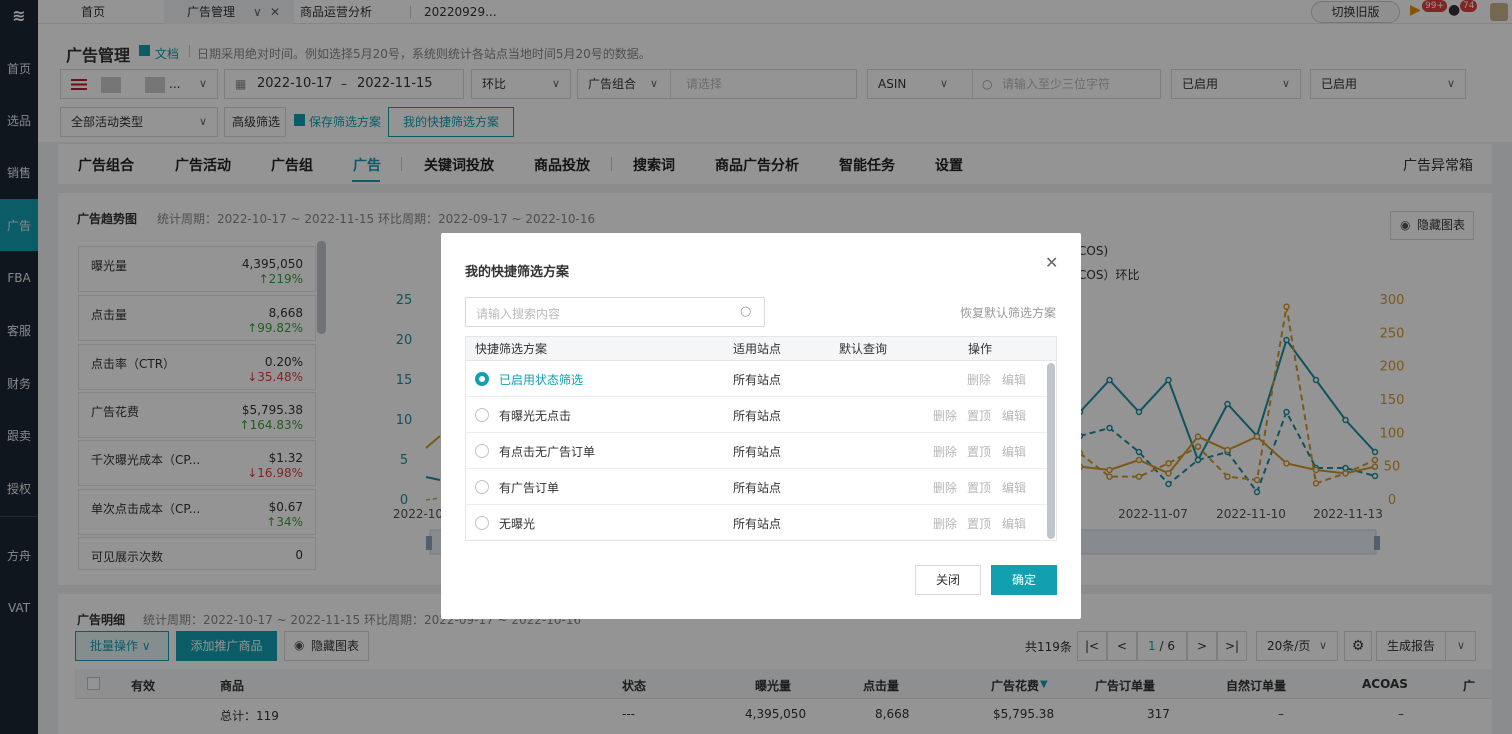 This screenshot has height=734, width=1512. What do you see at coordinates (518, 314) in the screenshot?
I see `modal-search-placeholder: 请输入搜索内容` at bounding box center [518, 314].